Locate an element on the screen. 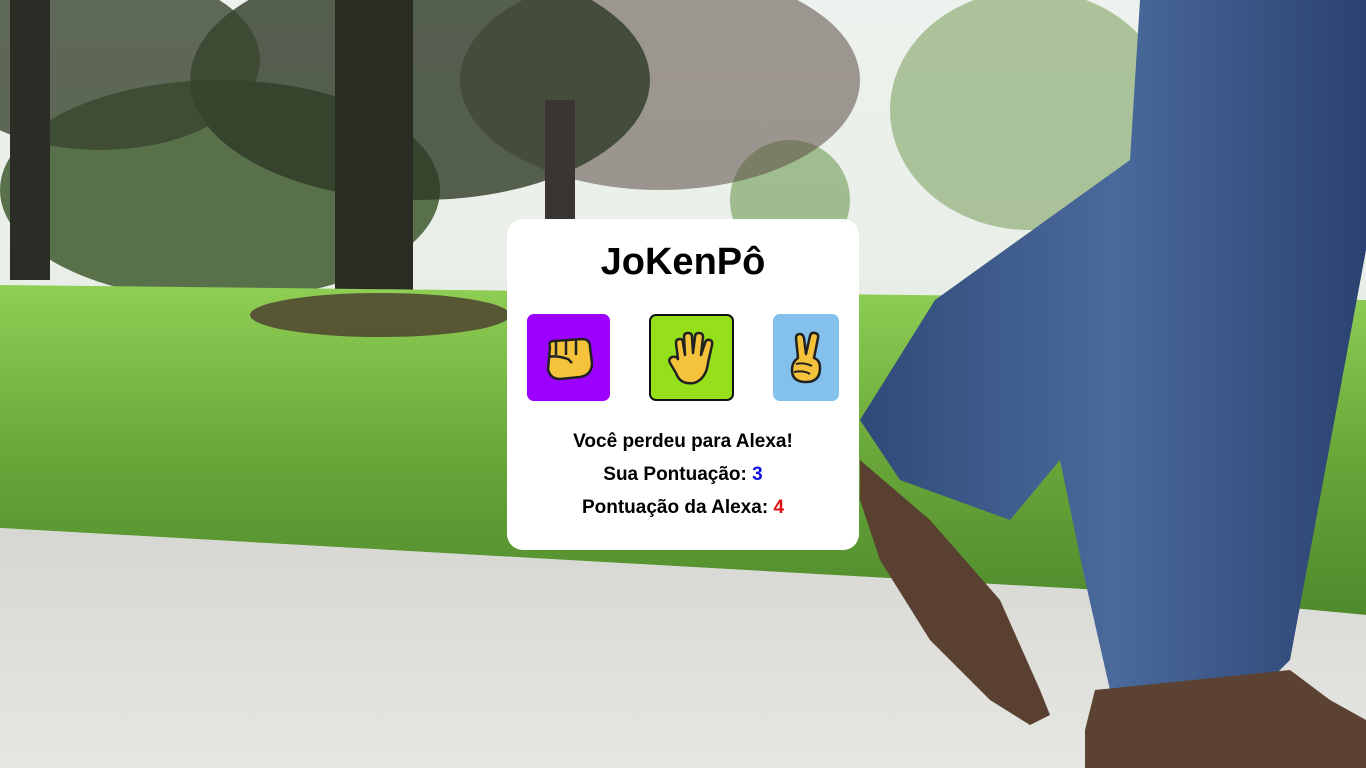  result-message: Você perdeu para Alexa! is located at coordinates (683, 441).